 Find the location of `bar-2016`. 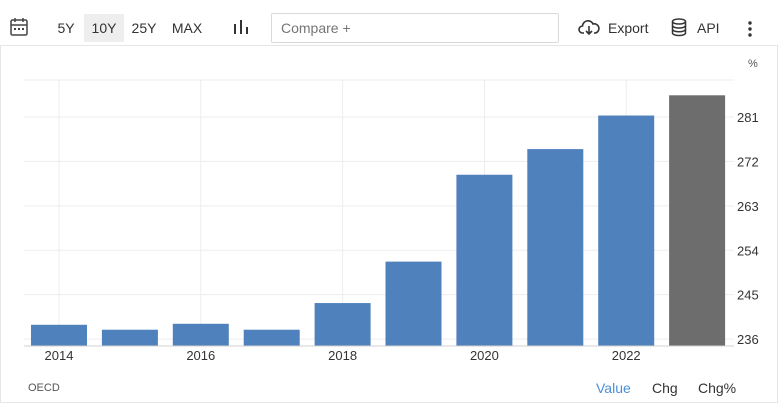

bar-2016 is located at coordinates (200, 334).